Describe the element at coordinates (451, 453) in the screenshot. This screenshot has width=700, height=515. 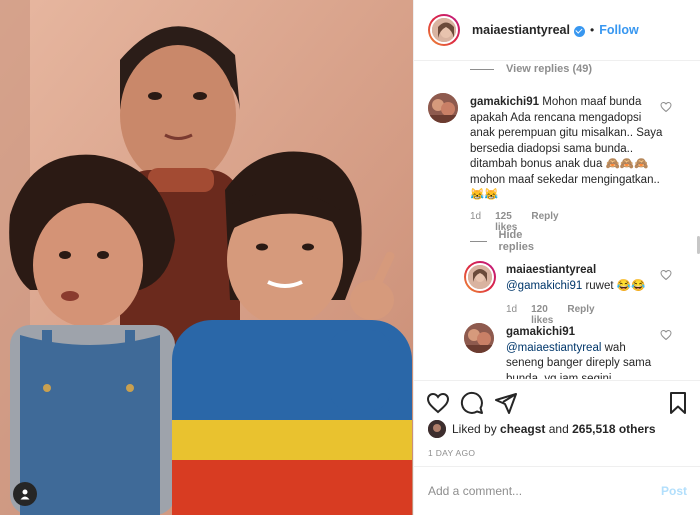
I see `post-date: 1 DAY AGO` at that location.